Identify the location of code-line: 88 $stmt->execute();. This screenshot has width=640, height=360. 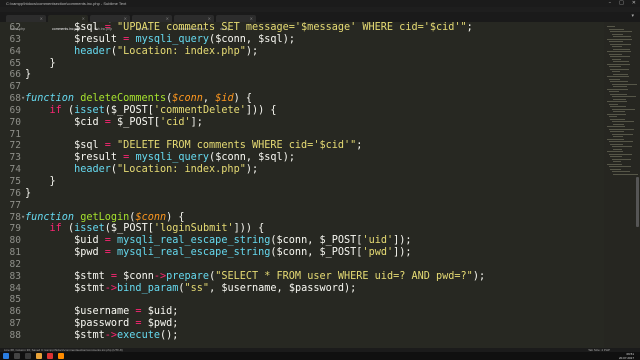
(302, 336).